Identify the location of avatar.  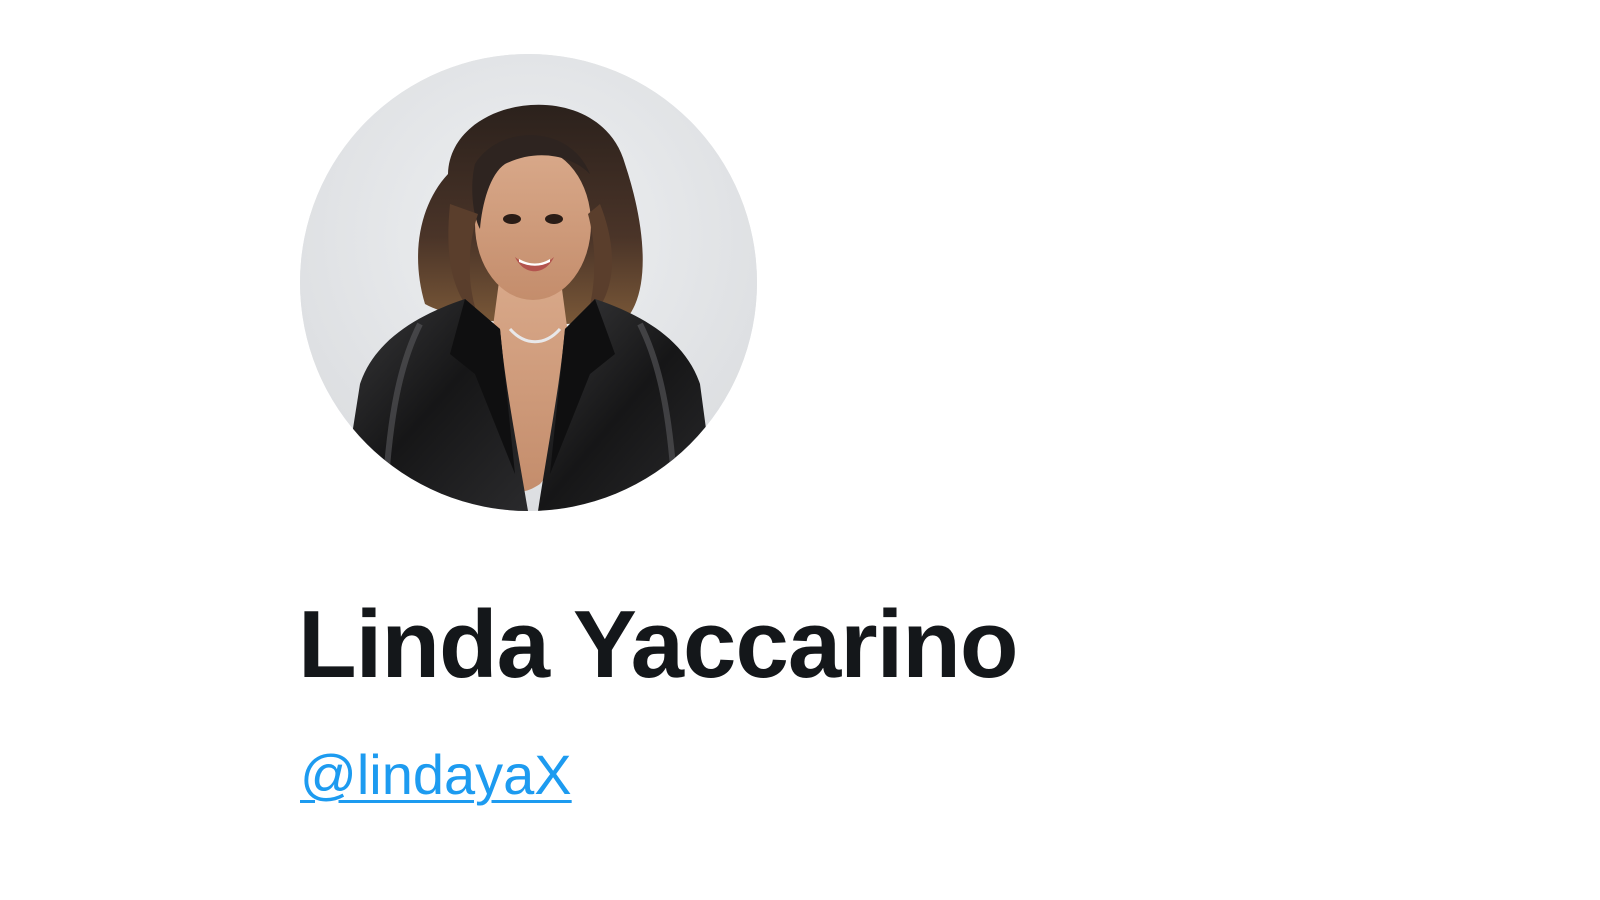
(528, 282).